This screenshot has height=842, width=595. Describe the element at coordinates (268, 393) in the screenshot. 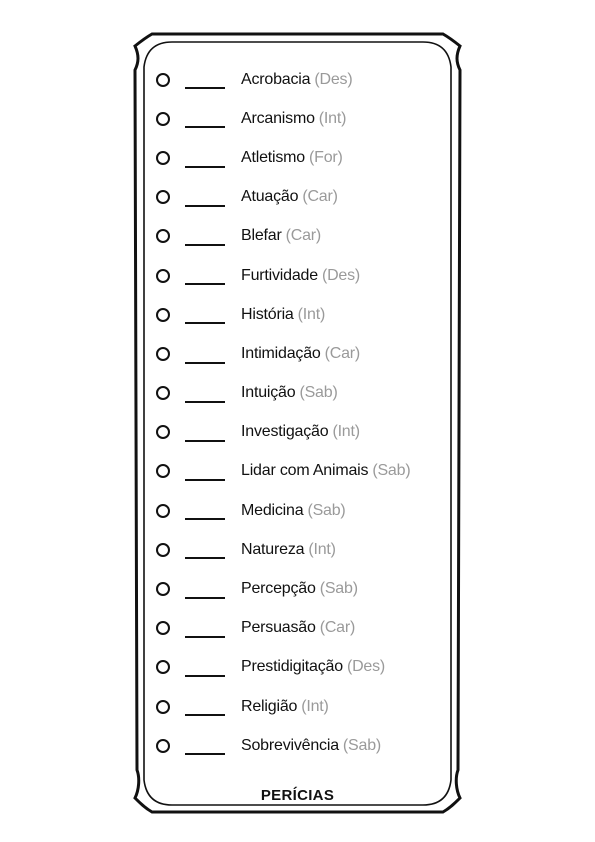

I see `skill-name: Intuição` at that location.